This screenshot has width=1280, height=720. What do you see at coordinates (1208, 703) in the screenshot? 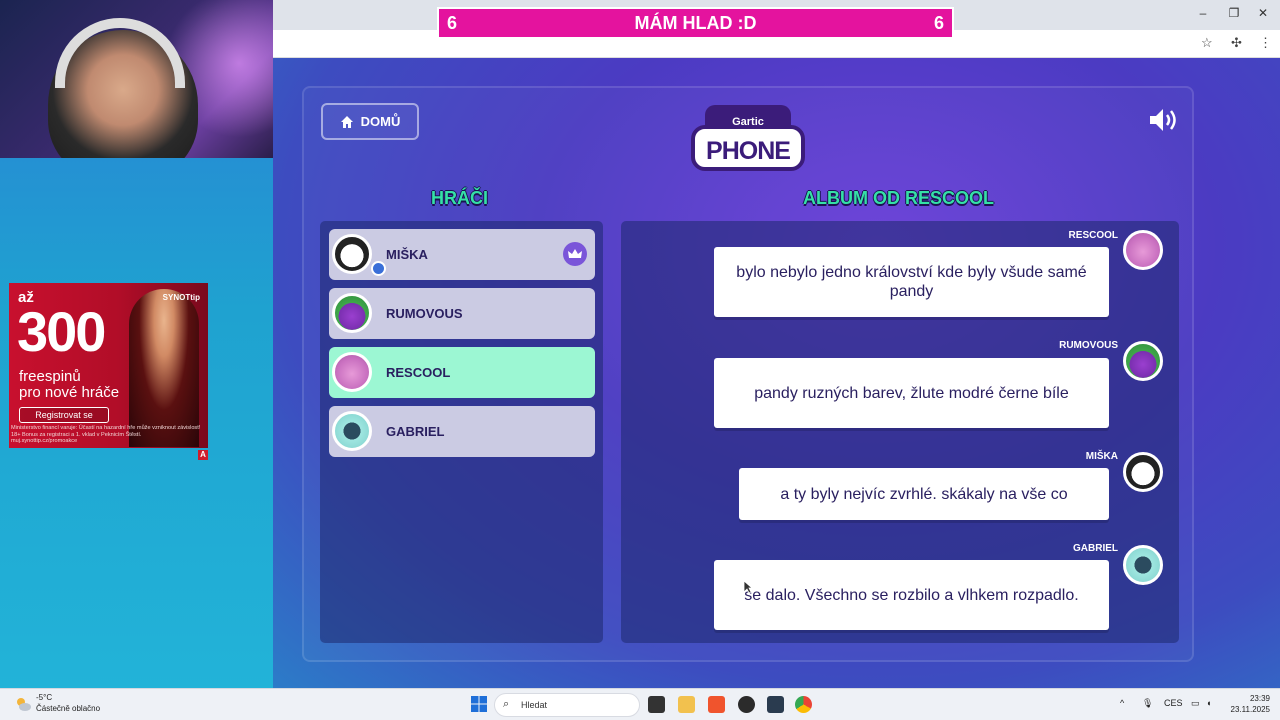
I see `volume-icon: ◖` at bounding box center [1208, 703].